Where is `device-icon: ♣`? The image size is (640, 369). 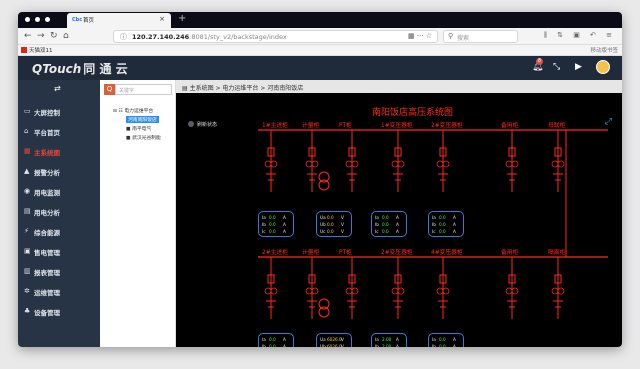 device-icon: ♣ is located at coordinates (27, 311).